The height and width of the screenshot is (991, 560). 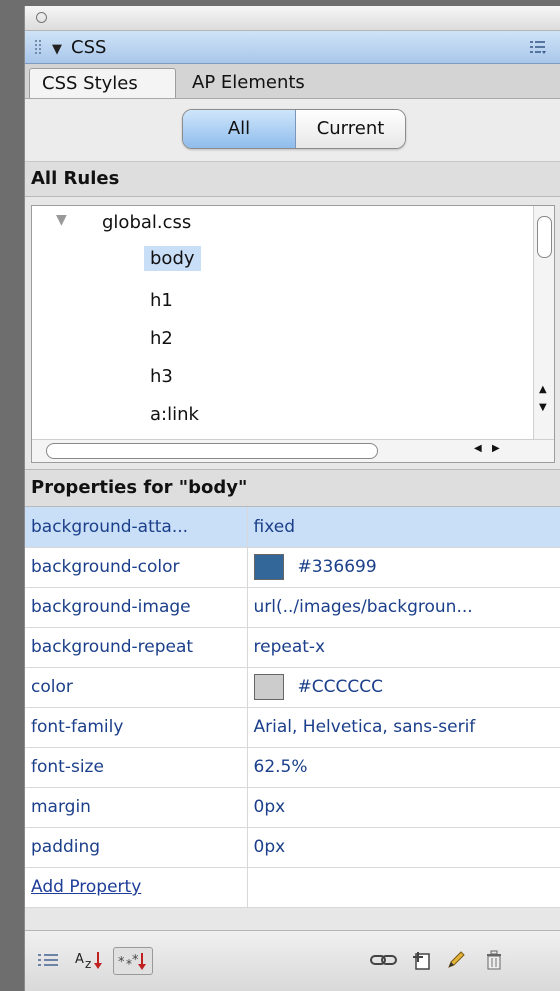 What do you see at coordinates (239, 129) in the screenshot?
I see `mode-all-button: All` at bounding box center [239, 129].